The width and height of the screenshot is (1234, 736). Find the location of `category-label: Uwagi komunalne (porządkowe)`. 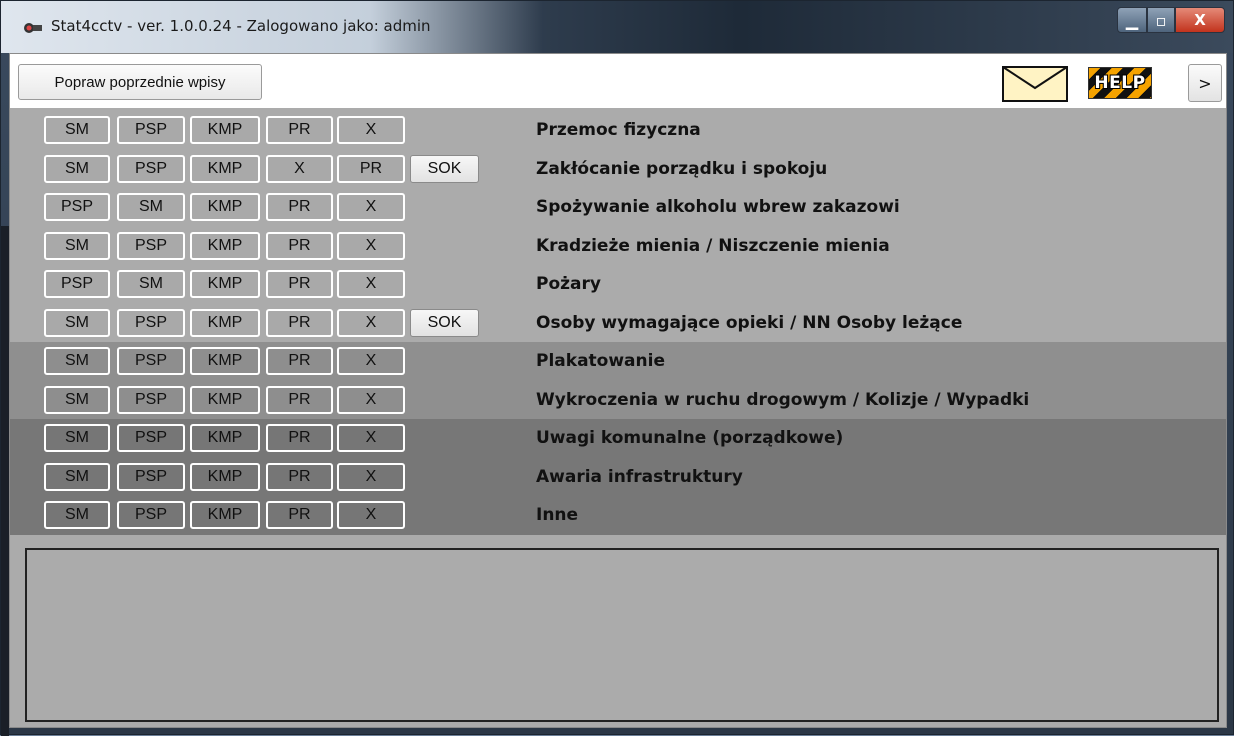

category-label: Uwagi komunalne (porządkowe) is located at coordinates (690, 438).